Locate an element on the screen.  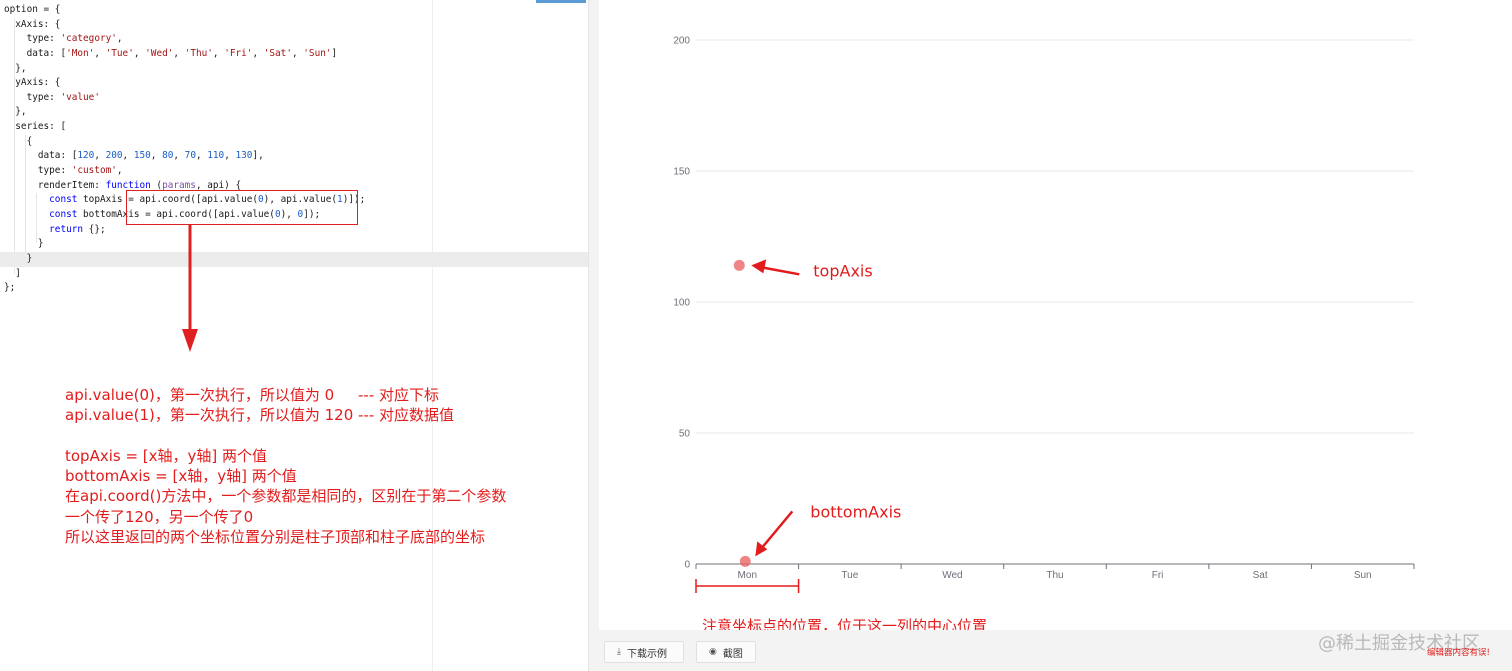
note-line: api.value(1)，第一次执行，所以值为 120 --- 对应数据值 is located at coordinates (260, 415).